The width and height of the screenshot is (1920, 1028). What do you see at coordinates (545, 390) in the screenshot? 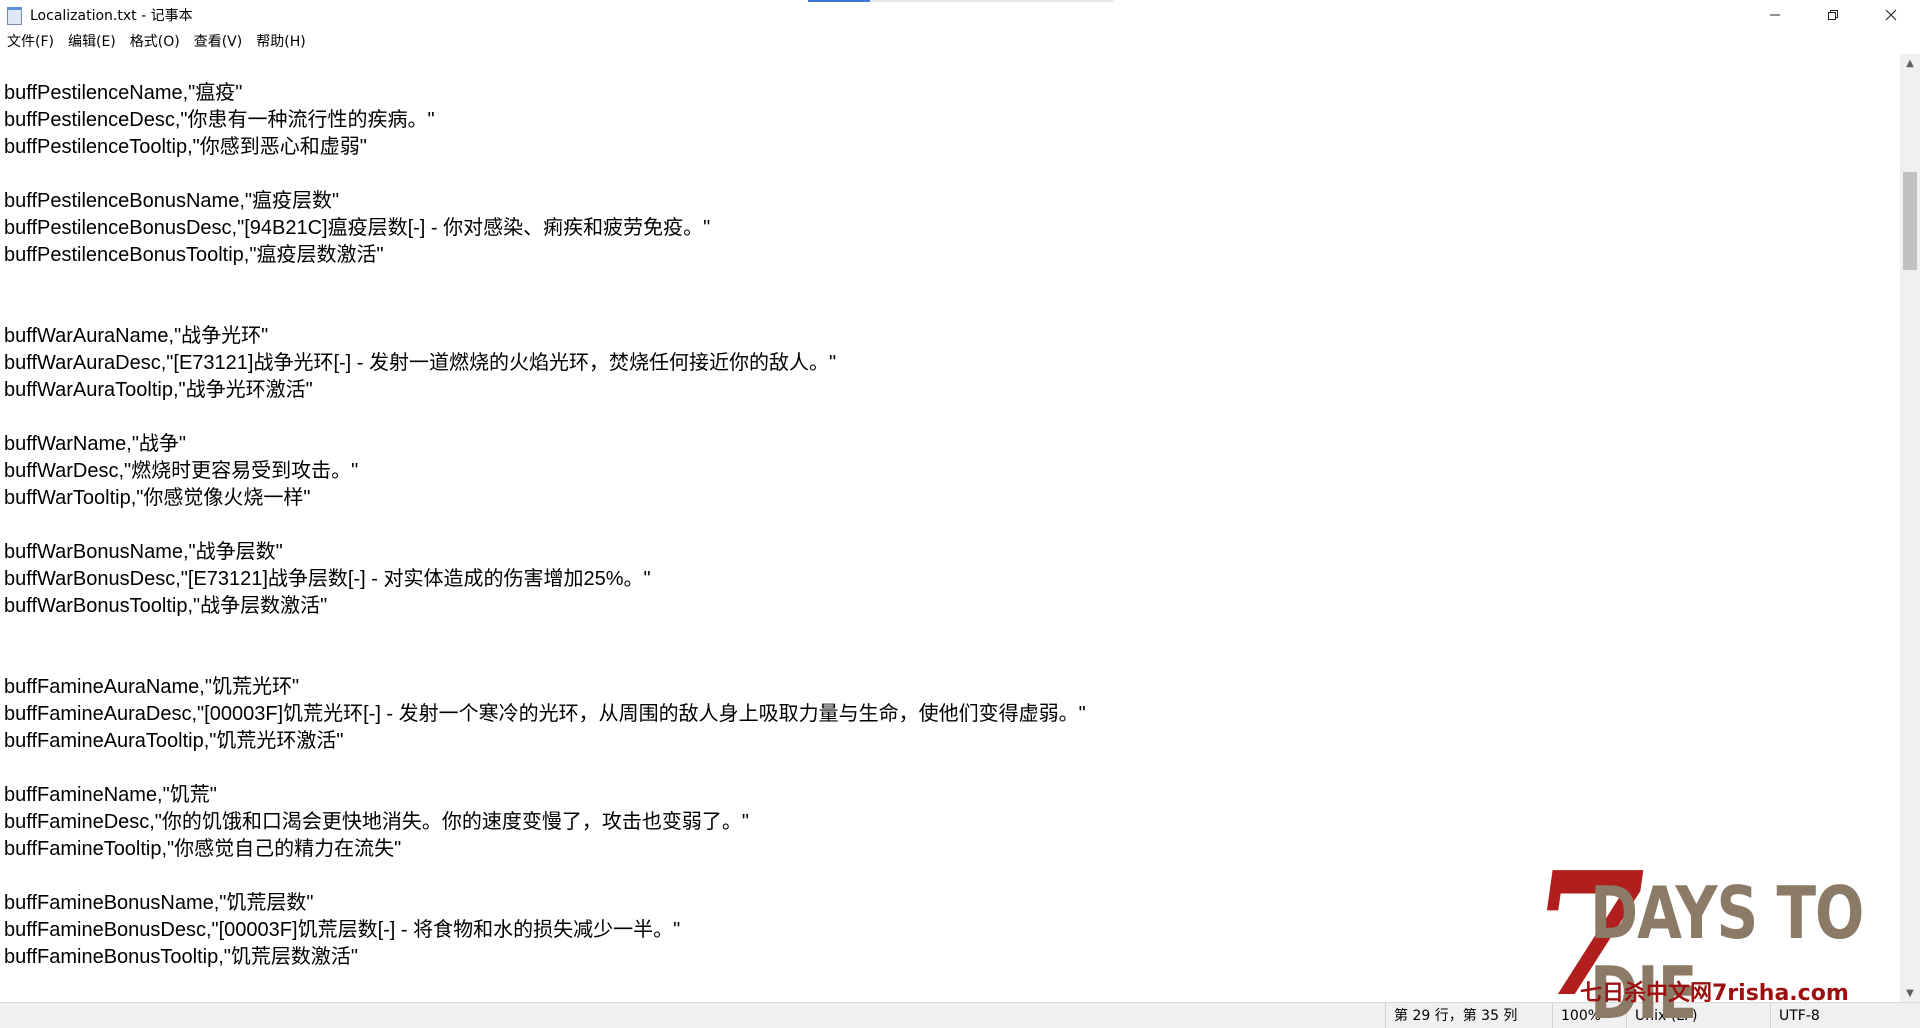
I see `text-line: buffWarAuraTooltip,"战争光环激活"` at bounding box center [545, 390].